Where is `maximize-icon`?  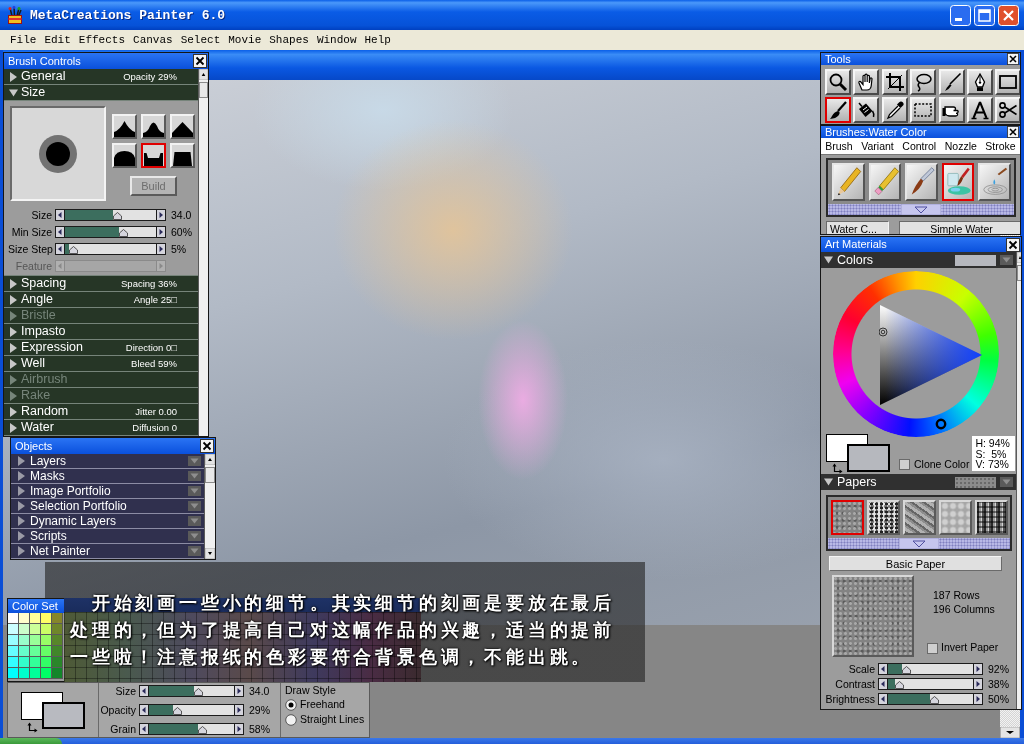
maximize-icon is located at coordinates (984, 15).